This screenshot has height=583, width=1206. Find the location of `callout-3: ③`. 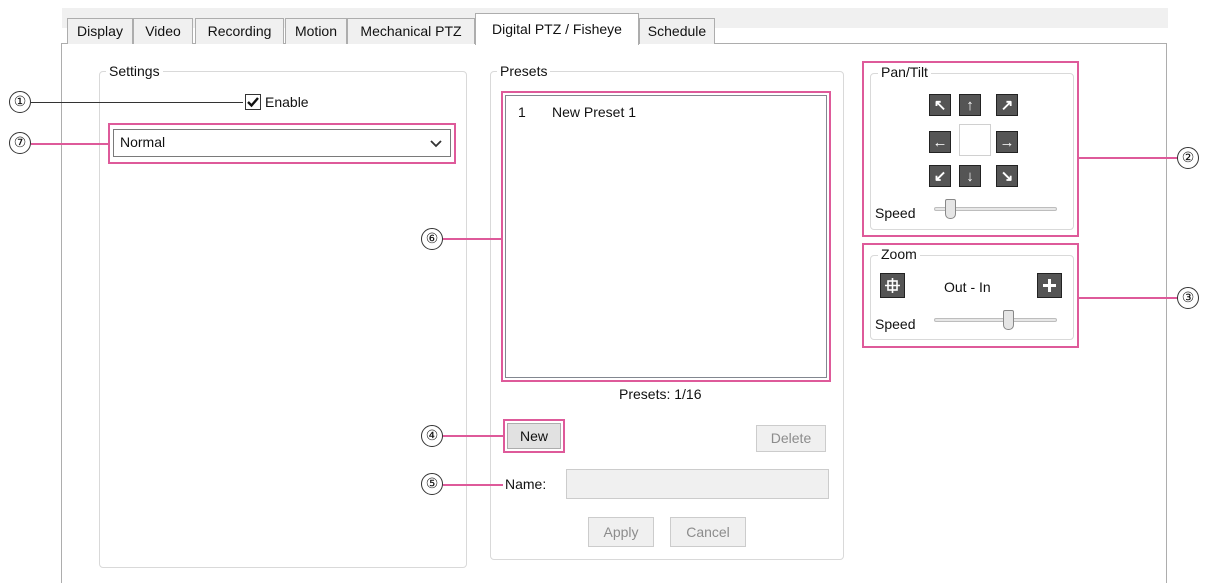

callout-3: ③ is located at coordinates (1188, 298).